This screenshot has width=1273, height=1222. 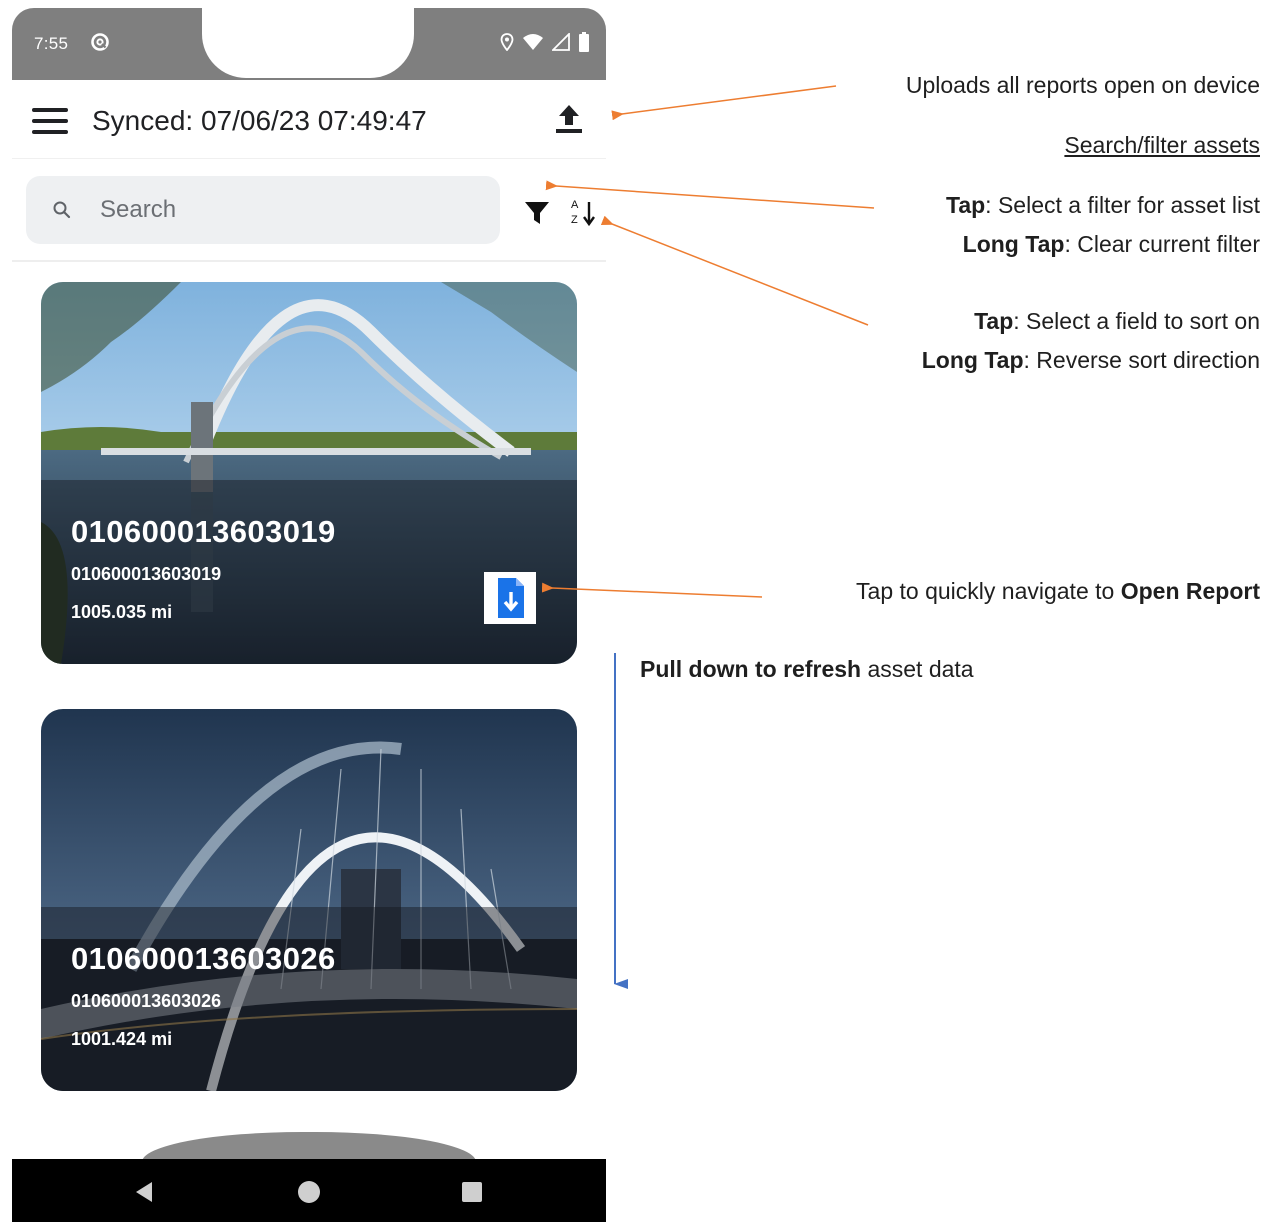 What do you see at coordinates (561, 42) in the screenshot?
I see `signal-icon` at bounding box center [561, 42].